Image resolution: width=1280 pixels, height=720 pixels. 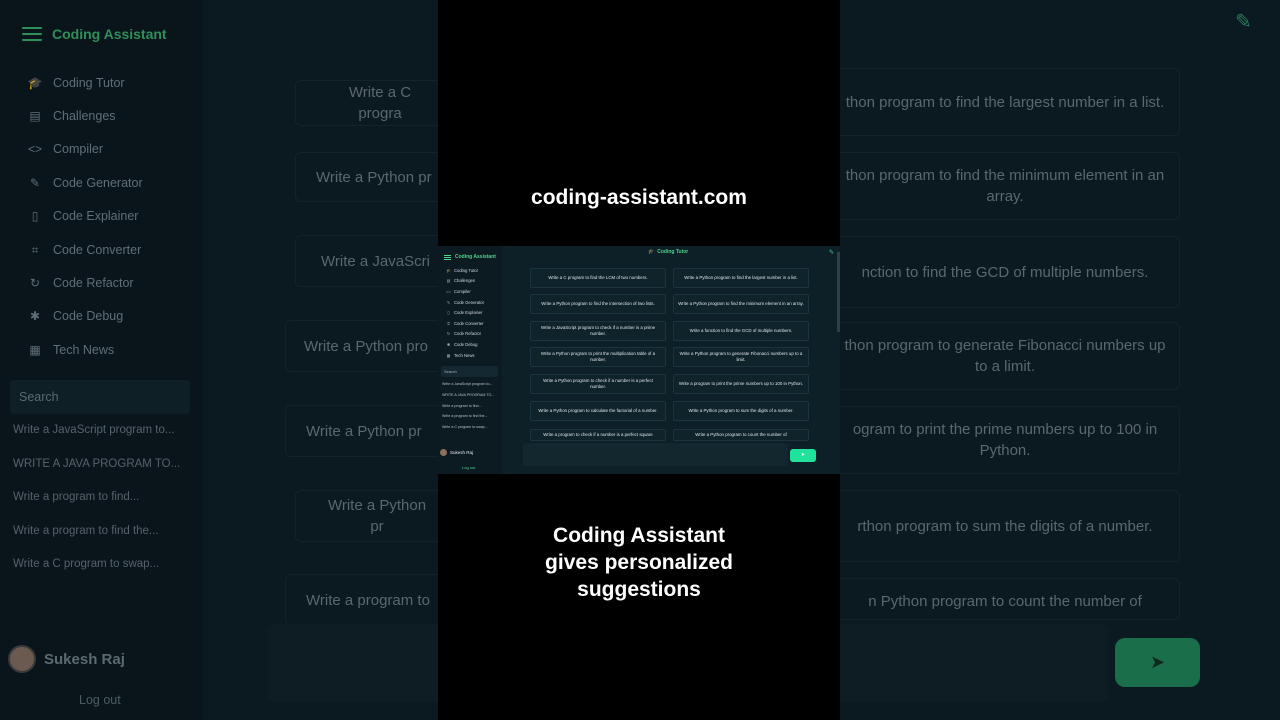 I want to click on suggestion-card: n Python program to count the number of, so click(x=1005, y=599).